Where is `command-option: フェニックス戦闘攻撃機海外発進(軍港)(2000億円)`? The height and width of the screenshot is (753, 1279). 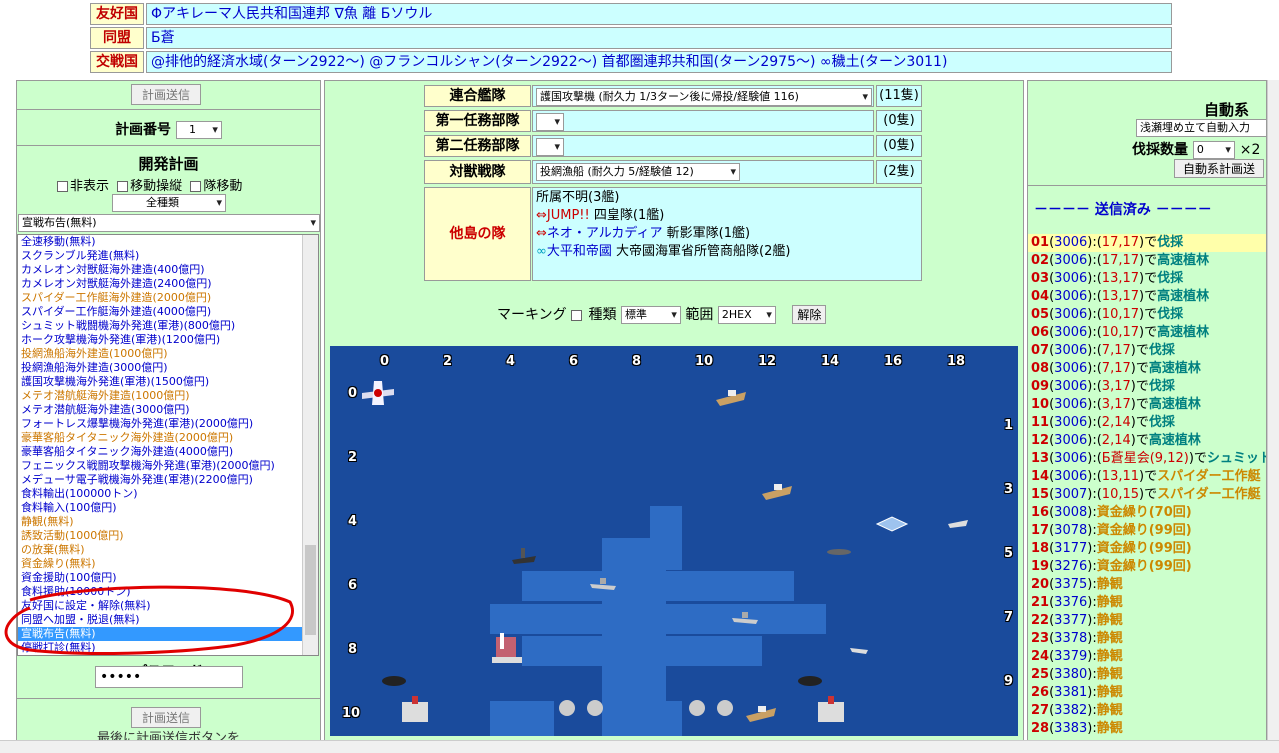 command-option: フェニックス戦闘攻撃機海外発進(軍港)(2000億円) is located at coordinates (168, 466).